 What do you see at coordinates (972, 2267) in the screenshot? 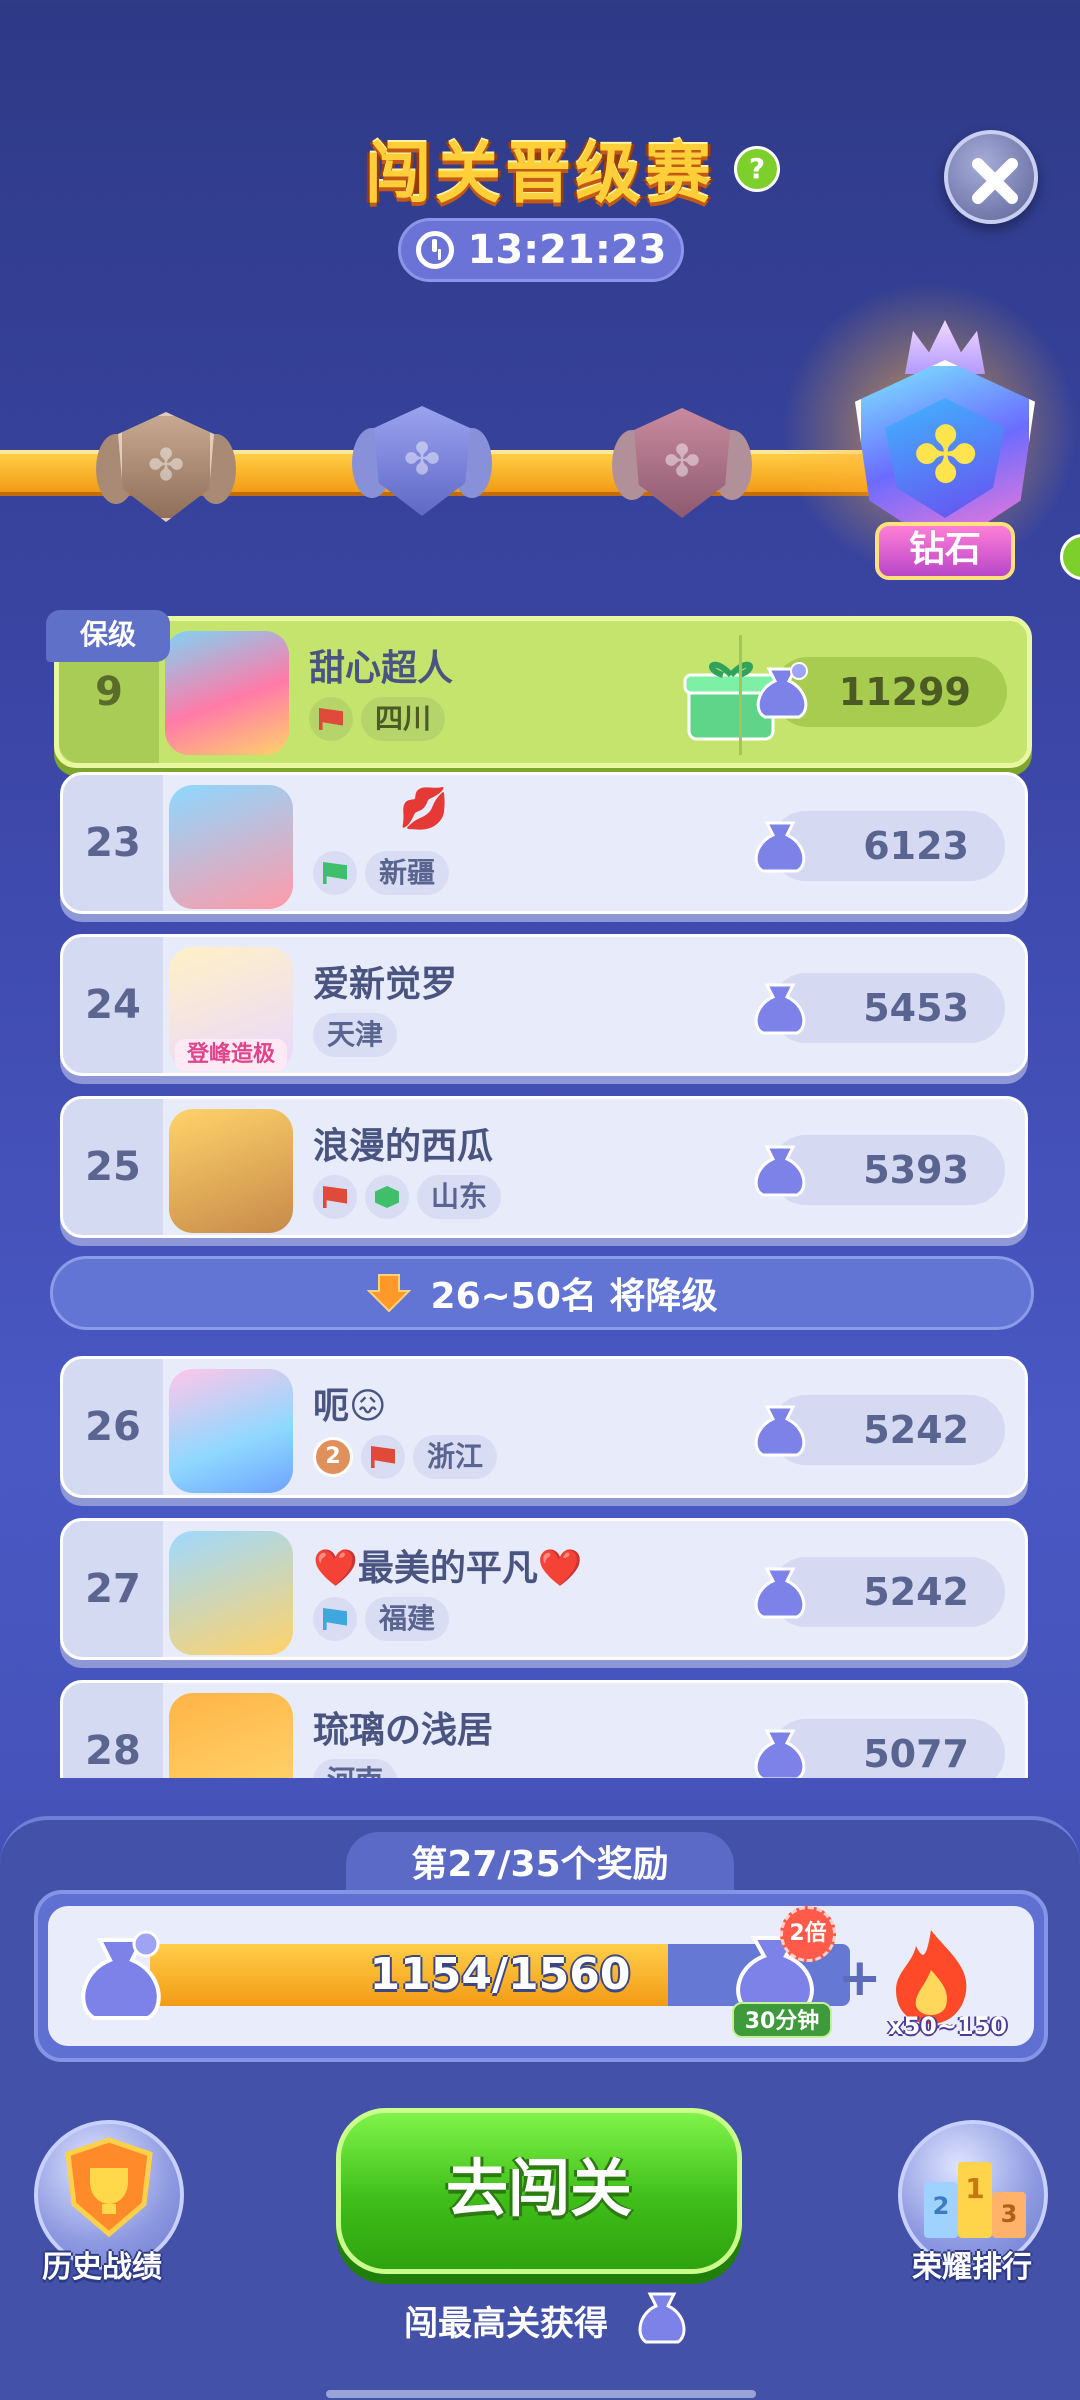
I see `honor-ranking-label: 荣耀排行` at bounding box center [972, 2267].